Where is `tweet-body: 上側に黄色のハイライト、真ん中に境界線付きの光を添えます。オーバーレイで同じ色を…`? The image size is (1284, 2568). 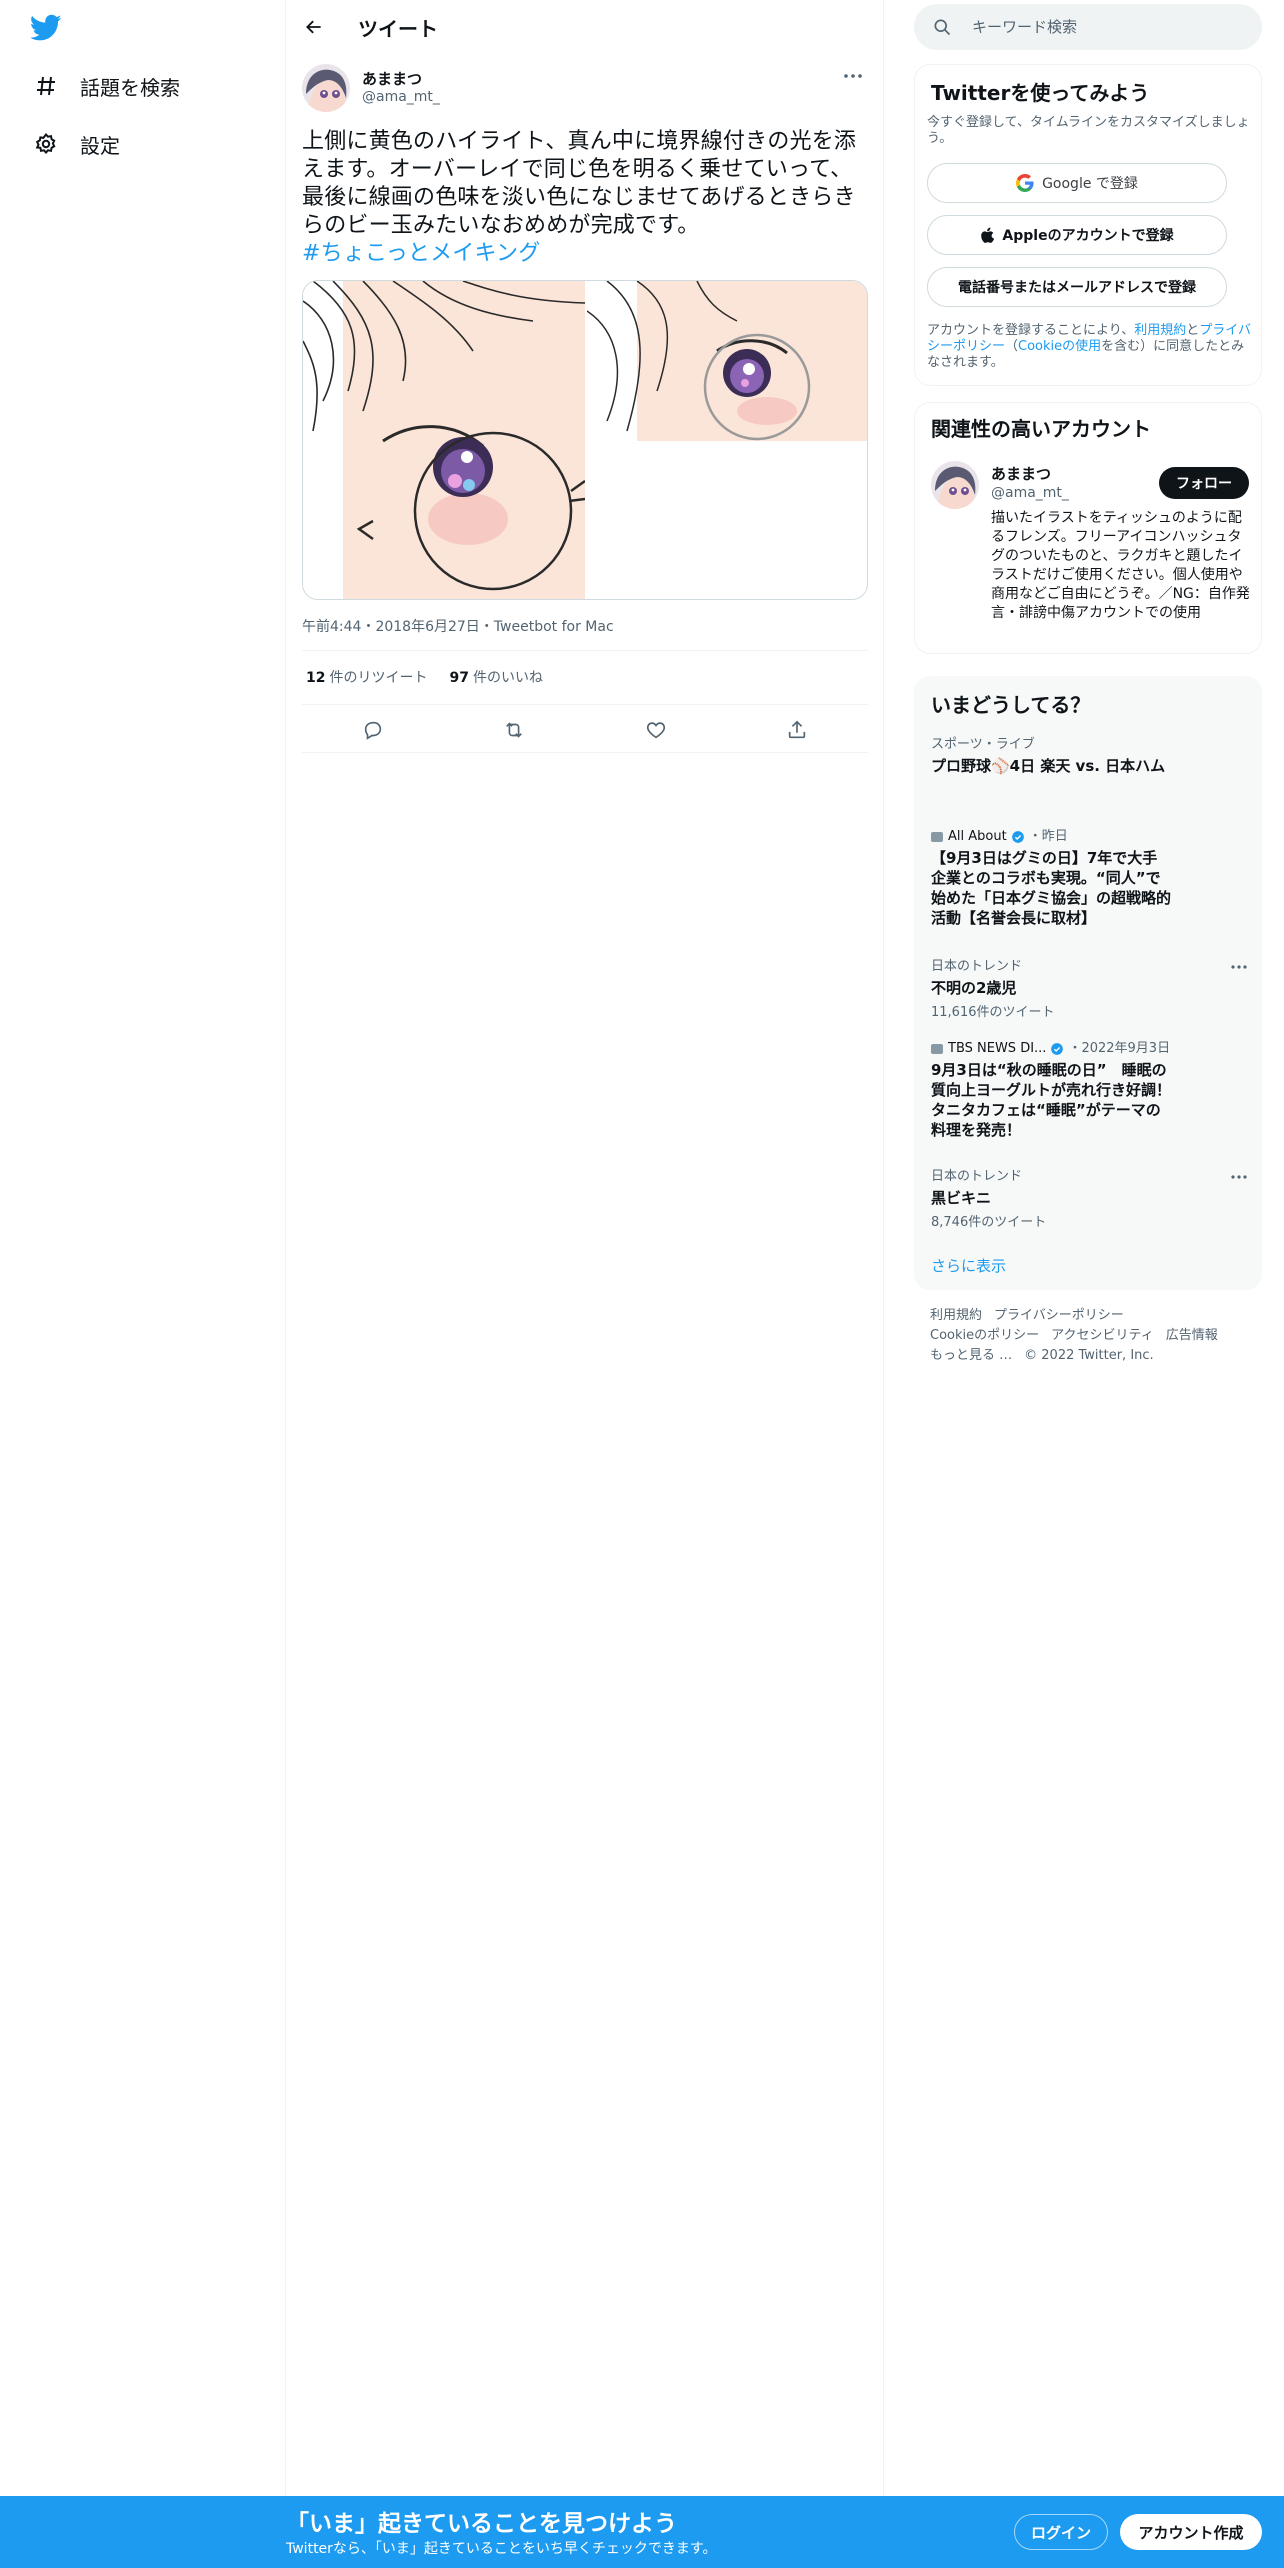 tweet-body: 上側に黄色のハイライト、真ん中に境界線付きの光を添えます。オーバーレイで同じ色を… is located at coordinates (579, 183).